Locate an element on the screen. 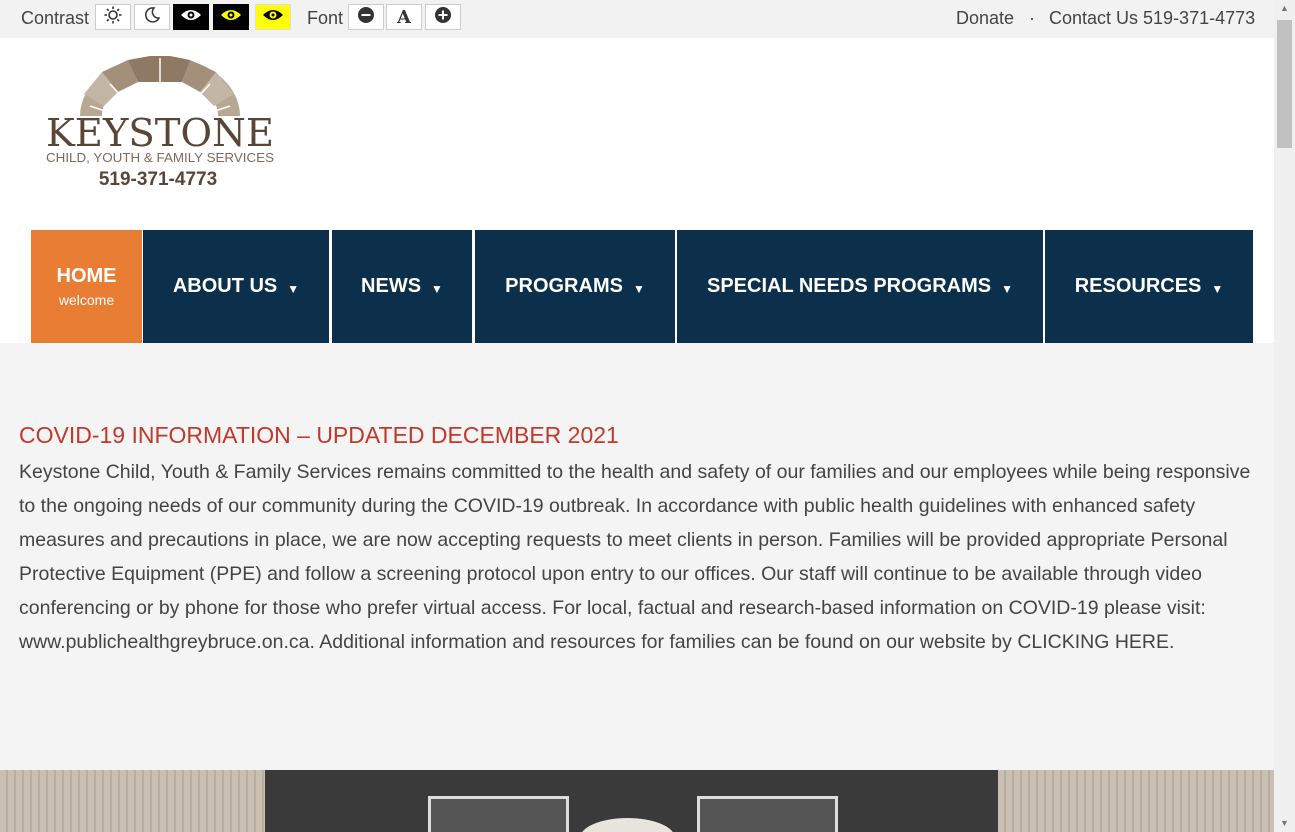  nav-home-label: HOME is located at coordinates (86, 276).